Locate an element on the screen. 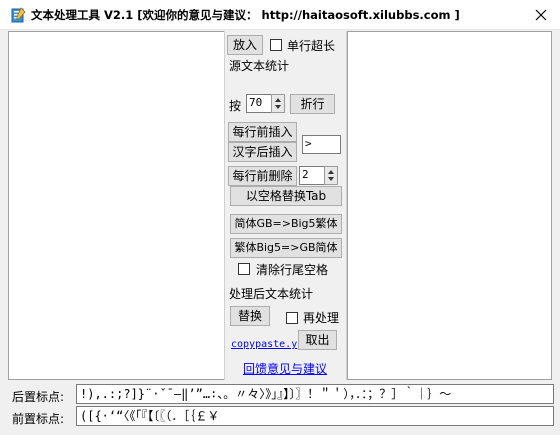 This screenshot has width=560, height=435. prefix-punct-label: 前置标点: is located at coordinates (38, 419).